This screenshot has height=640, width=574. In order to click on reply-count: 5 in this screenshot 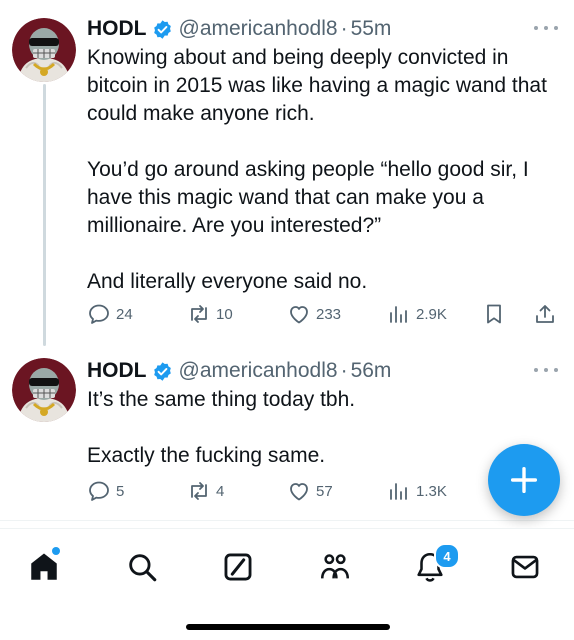, I will do `click(120, 491)`.